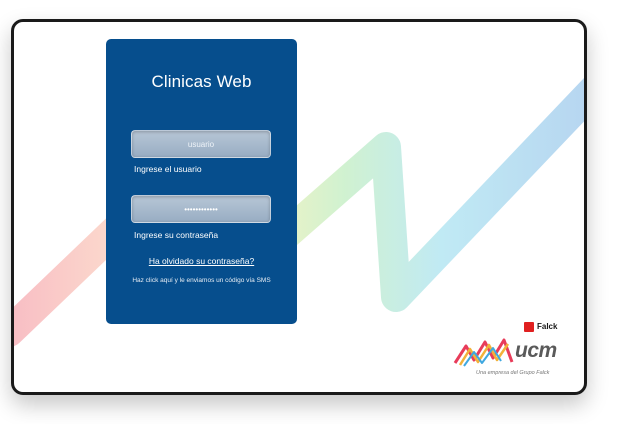 The height and width of the screenshot is (424, 624). Describe the element at coordinates (201, 261) in the screenshot. I see `forgot-password-link: Ha olvidado su contraseña?` at that location.